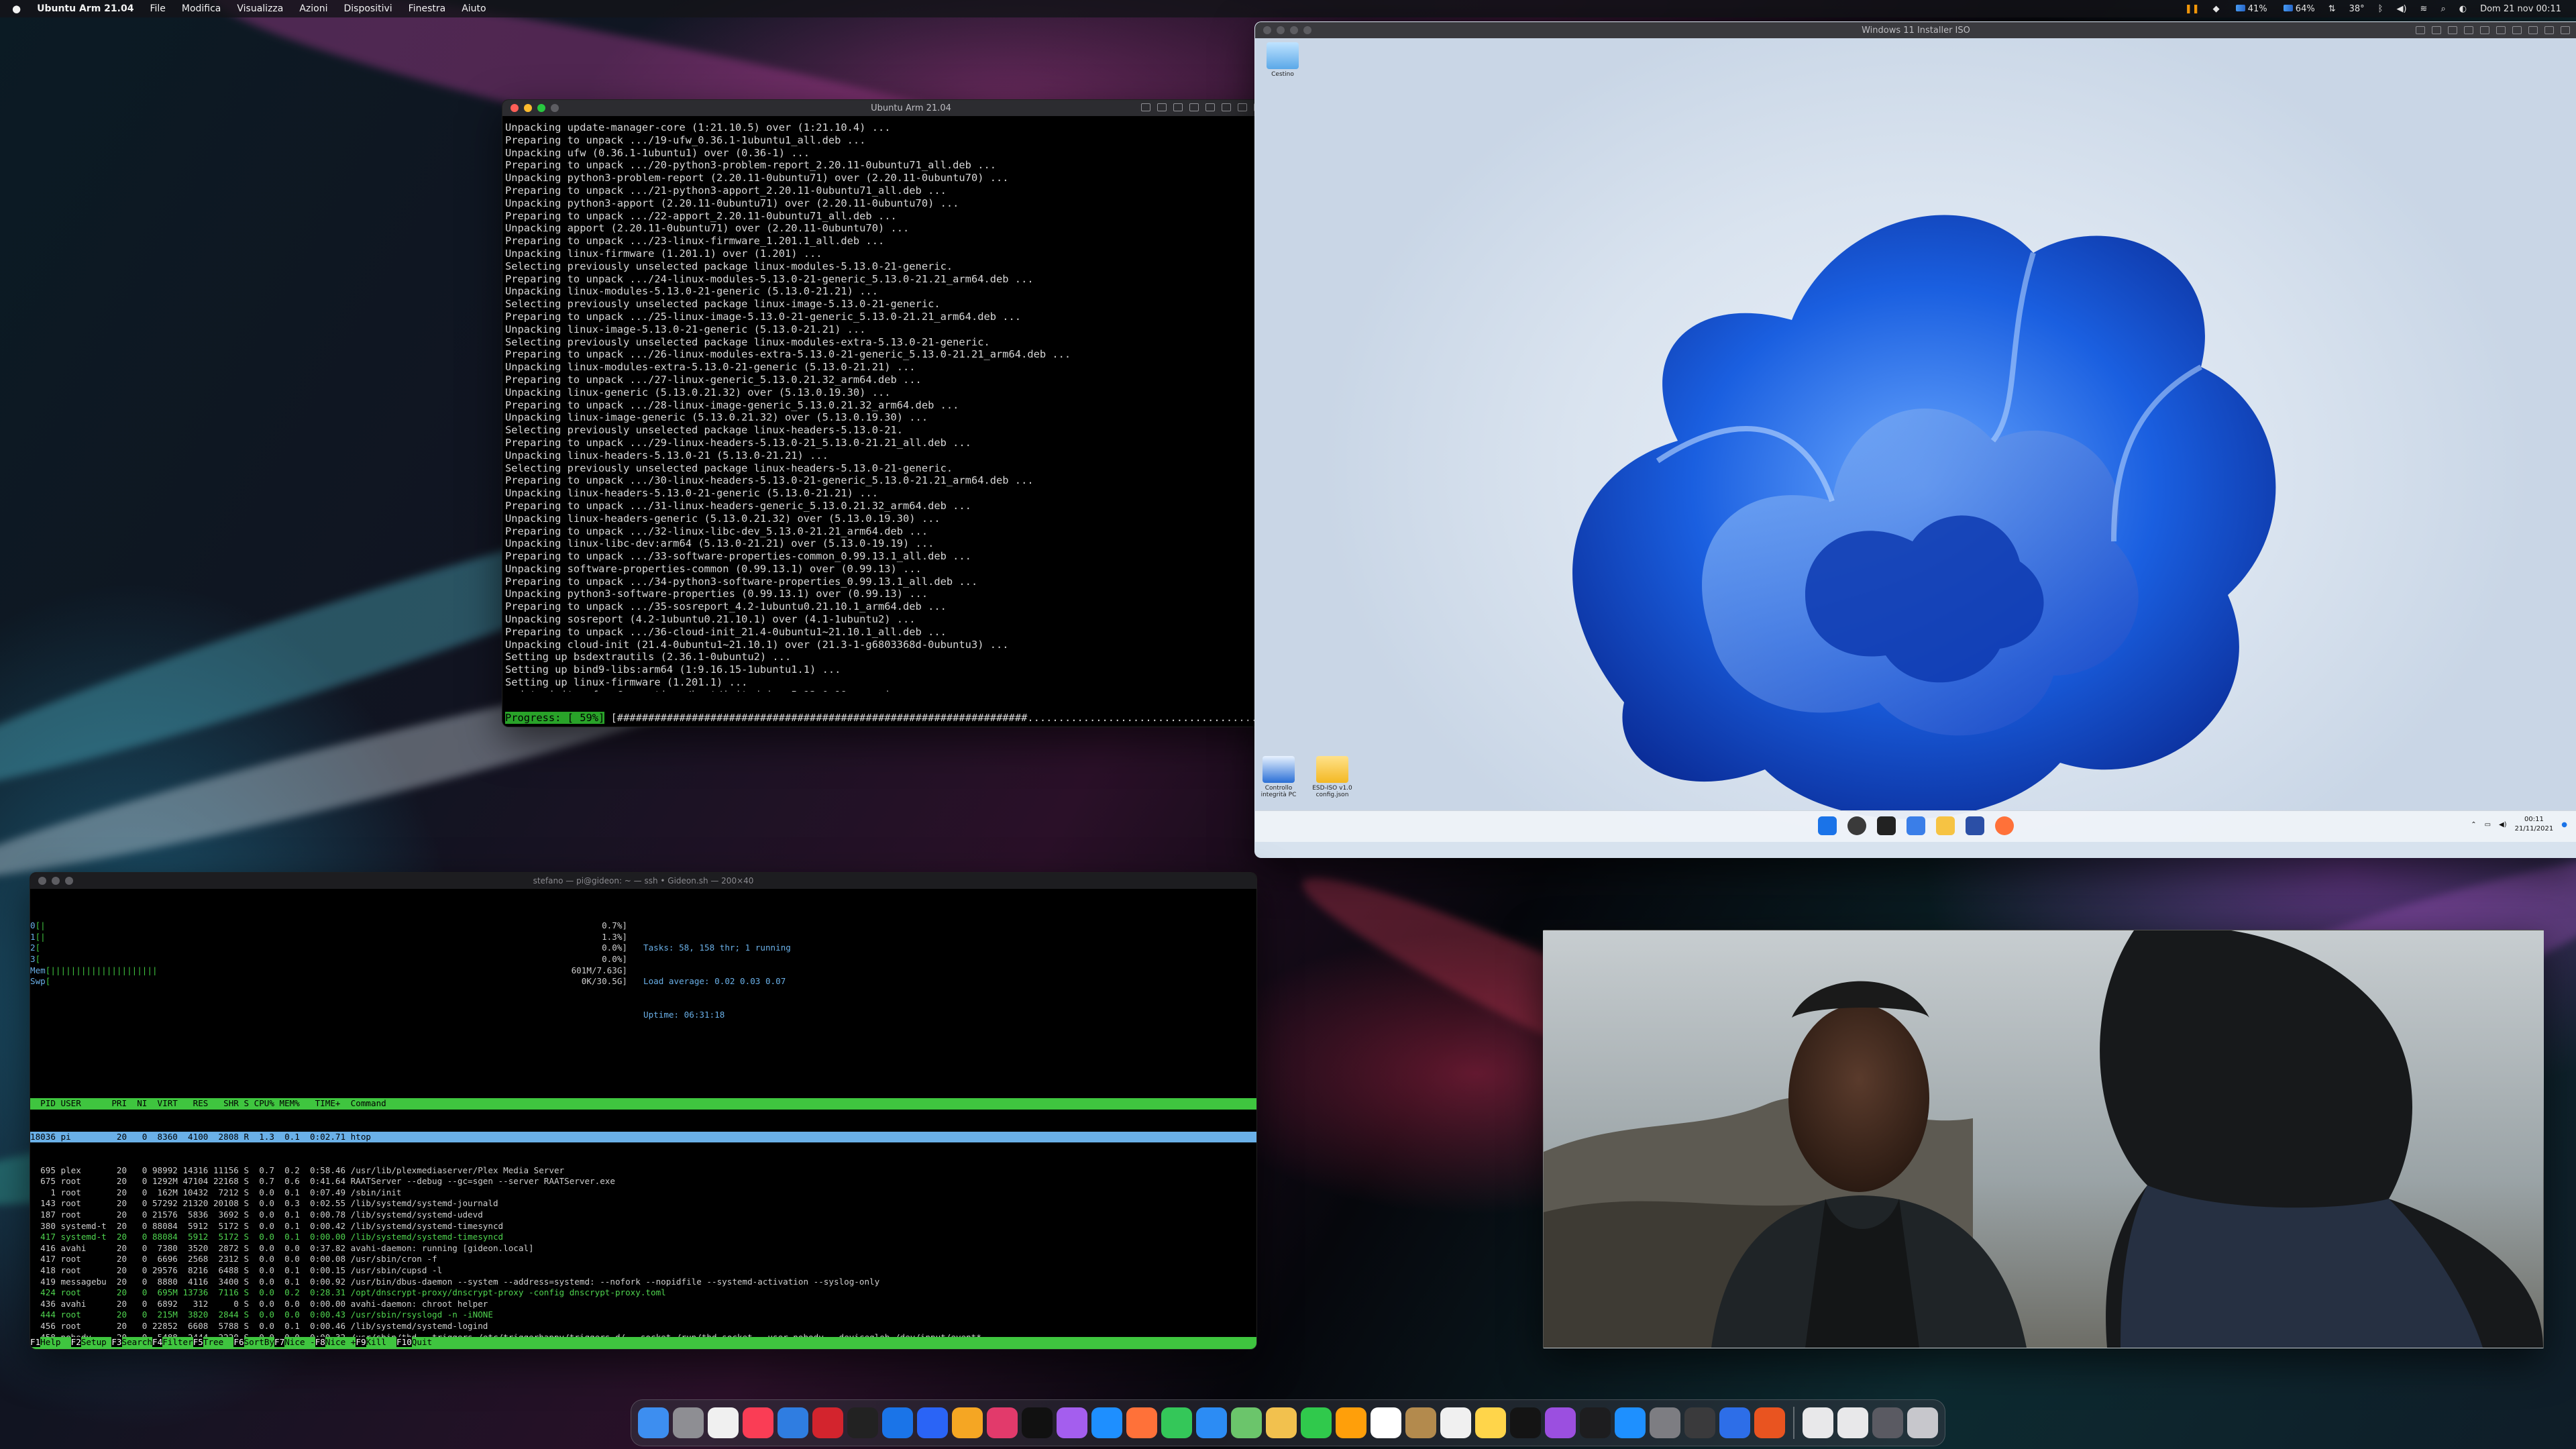 The image size is (2576, 1449). I want to click on fkey-f4: F4, so click(157, 1342).